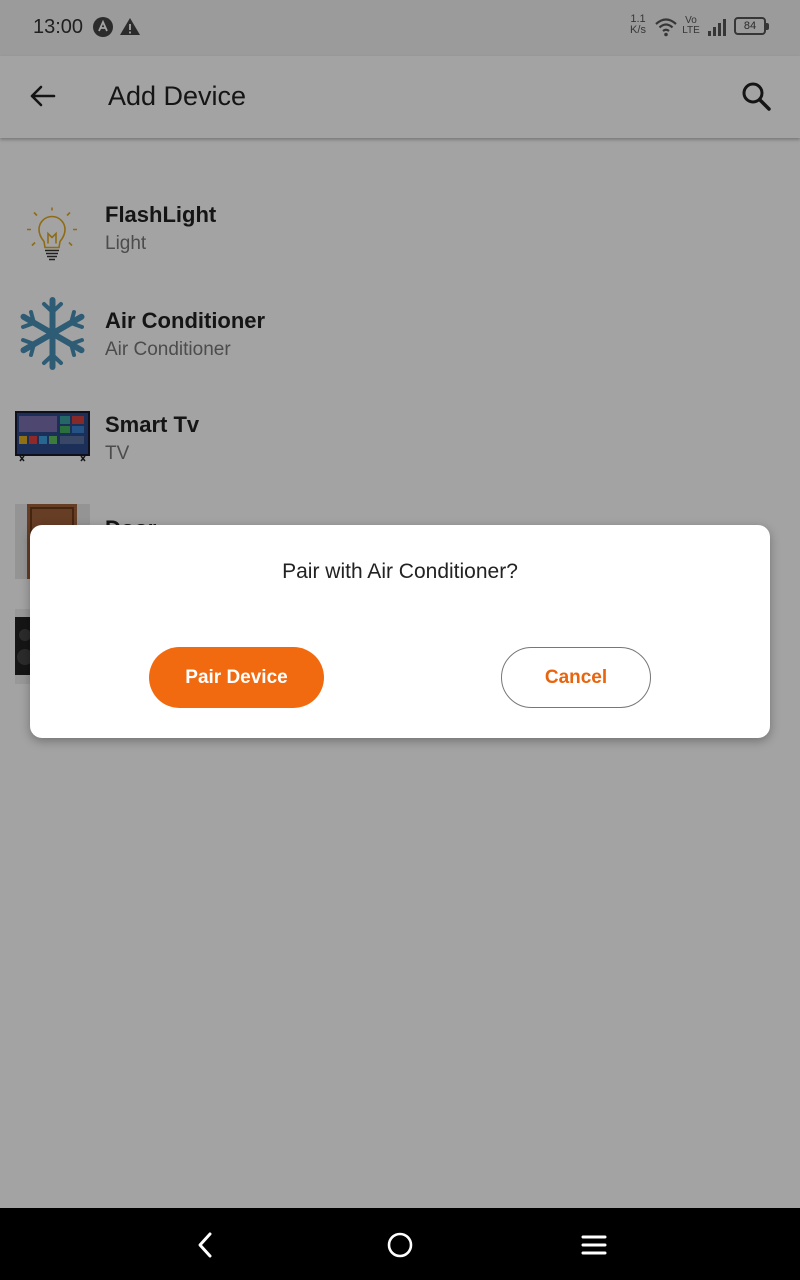  I want to click on nav-menu-icon, so click(594, 1245).